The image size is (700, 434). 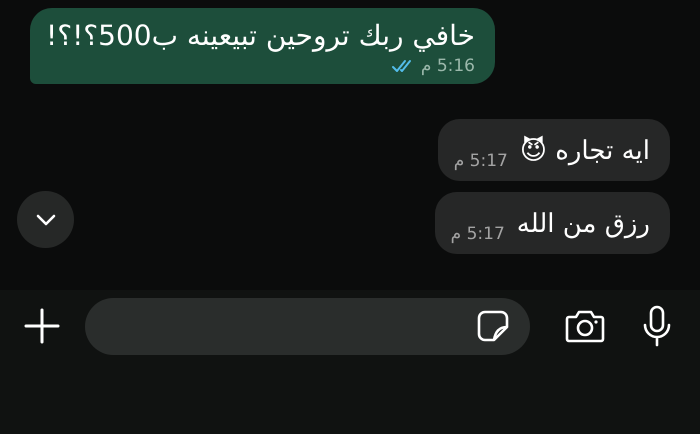 I want to click on chevron-down-icon, so click(x=46, y=220).